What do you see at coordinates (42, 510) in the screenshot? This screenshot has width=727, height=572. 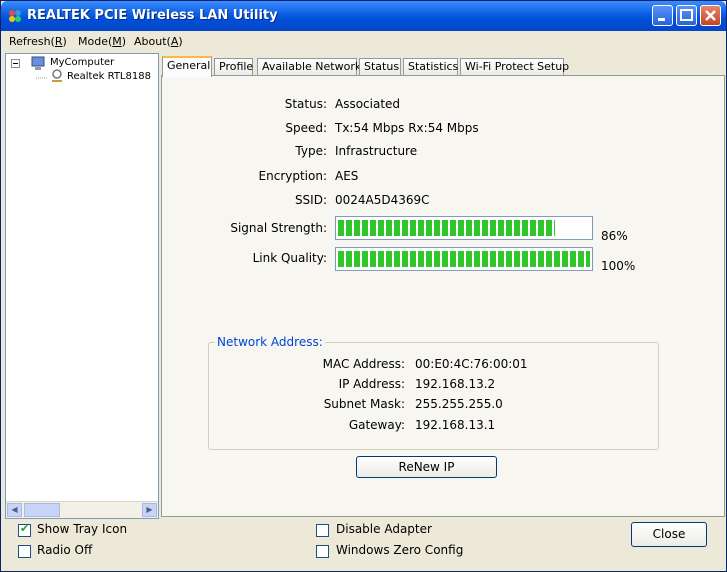 I see `scroll-thumb` at bounding box center [42, 510].